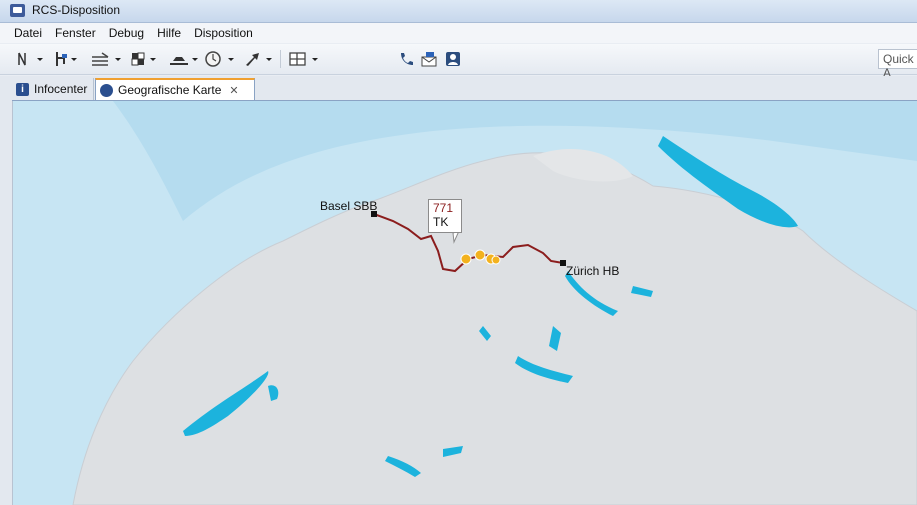 The height and width of the screenshot is (505, 917). I want to click on tab-infocenter-label: Infocenter, so click(61, 89).